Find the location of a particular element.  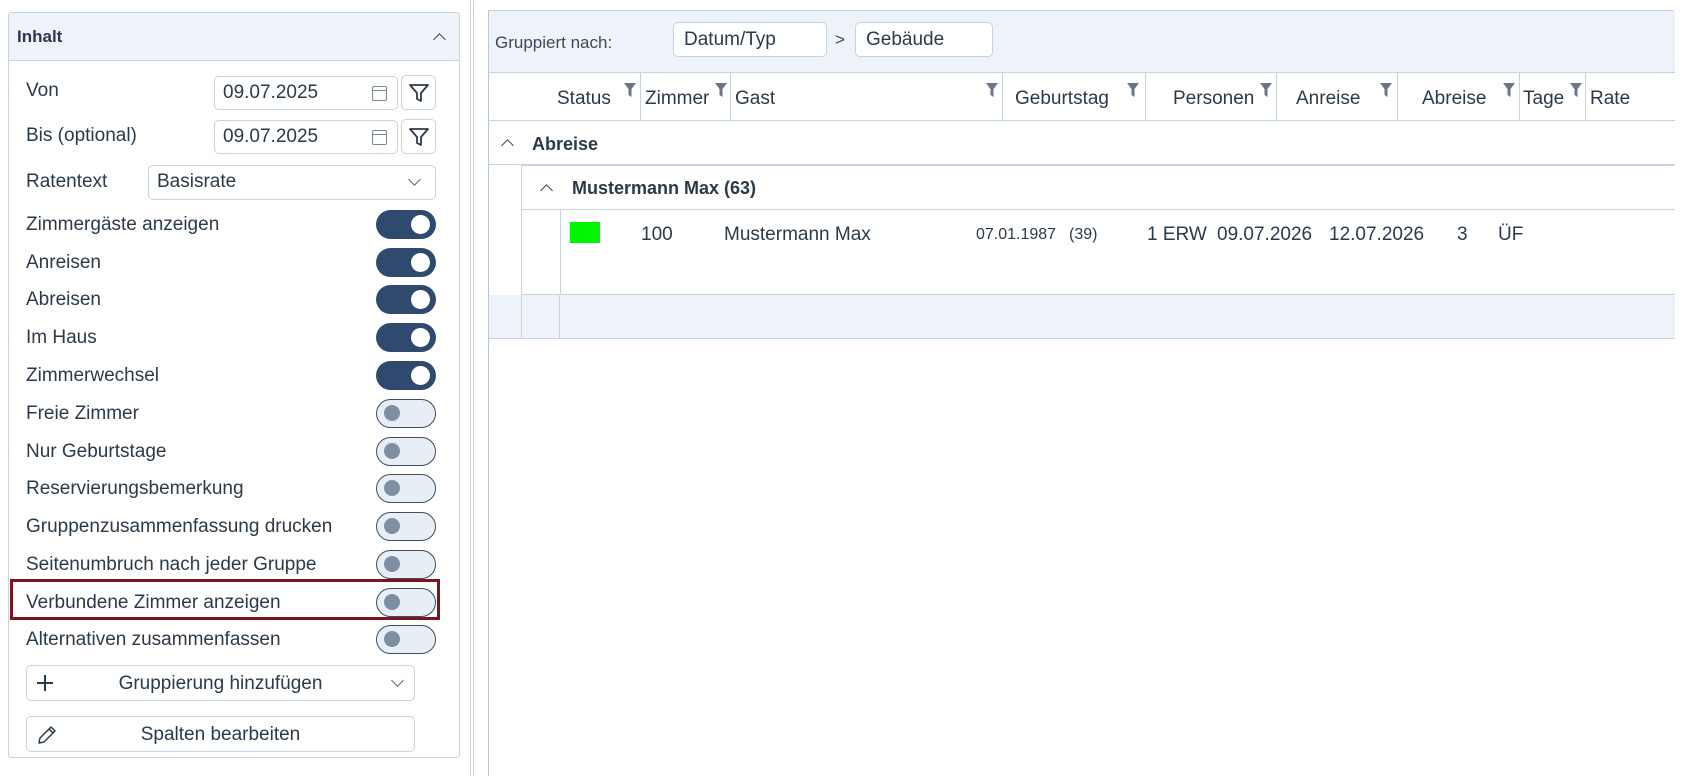

cell-abreise: 12.07.2026 is located at coordinates (1377, 234).